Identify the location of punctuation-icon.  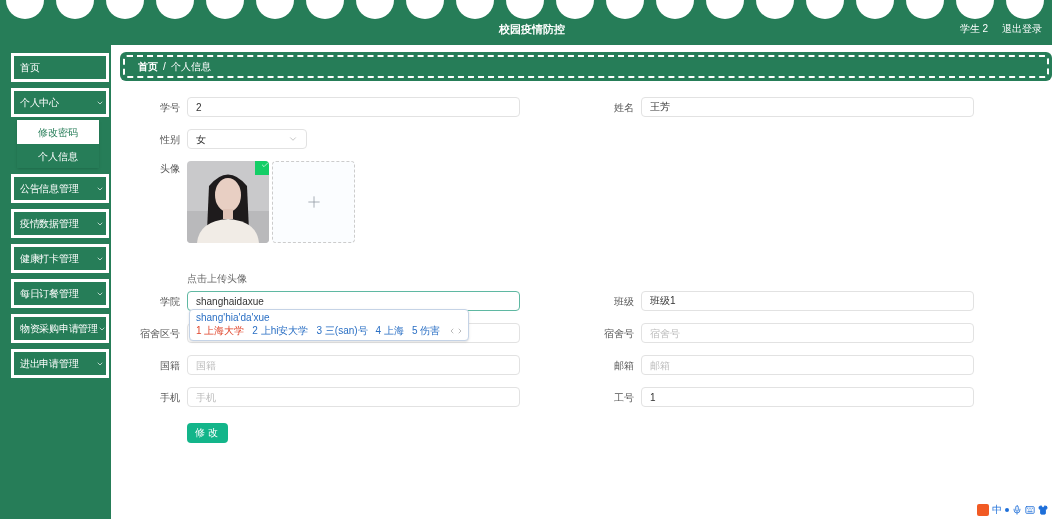
(1007, 509).